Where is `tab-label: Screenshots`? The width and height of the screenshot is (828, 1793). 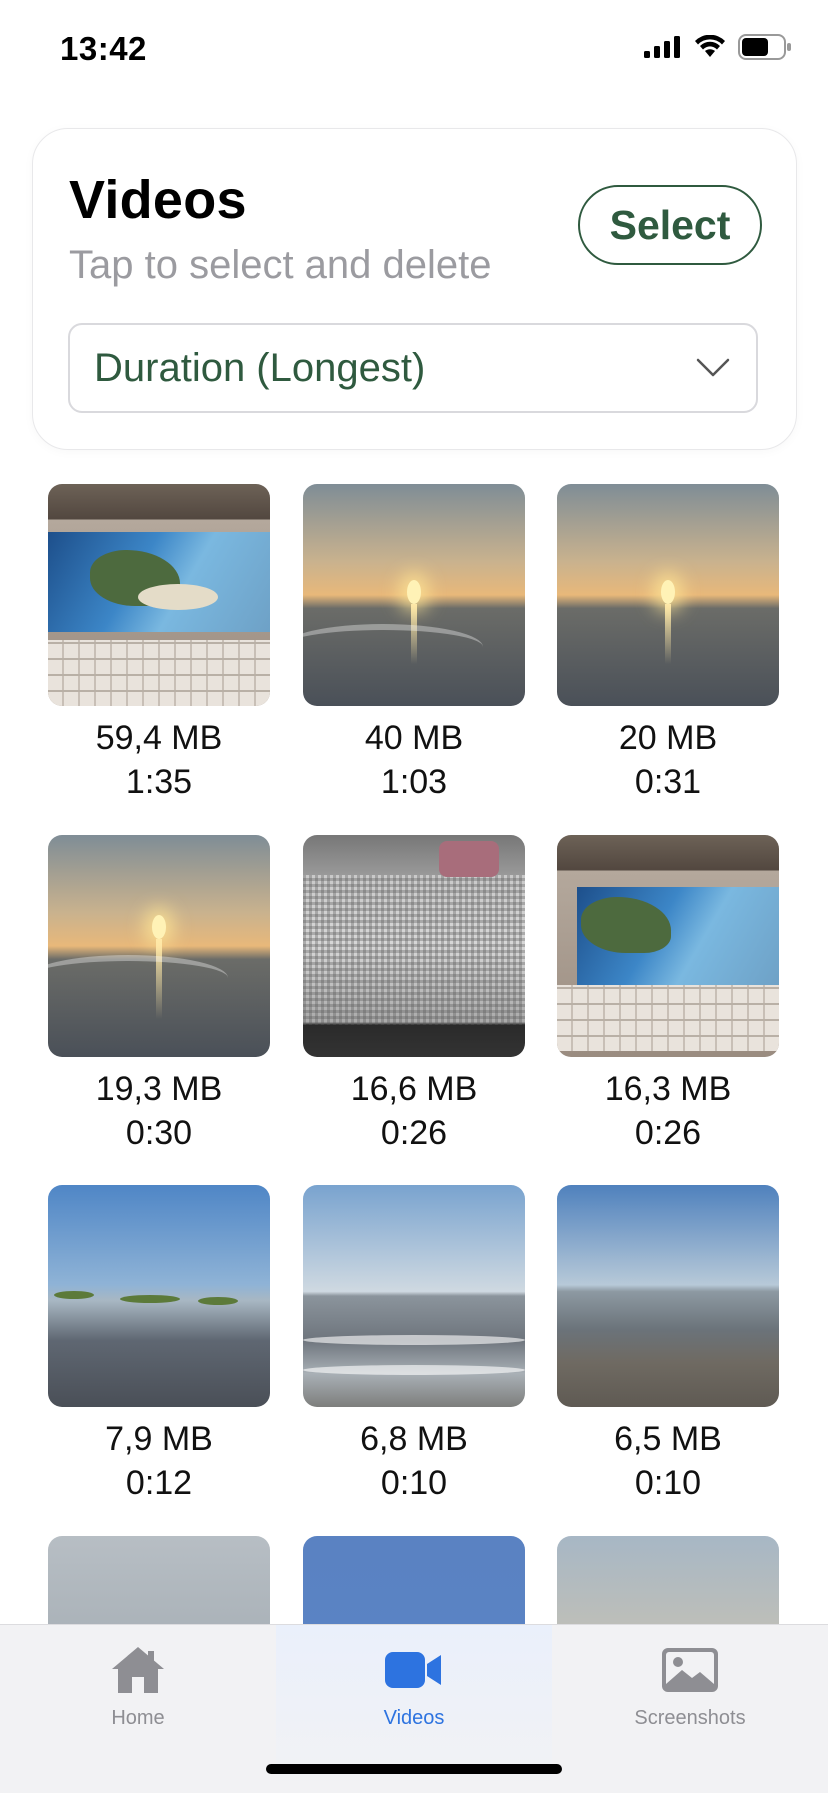 tab-label: Screenshots is located at coordinates (690, 1718).